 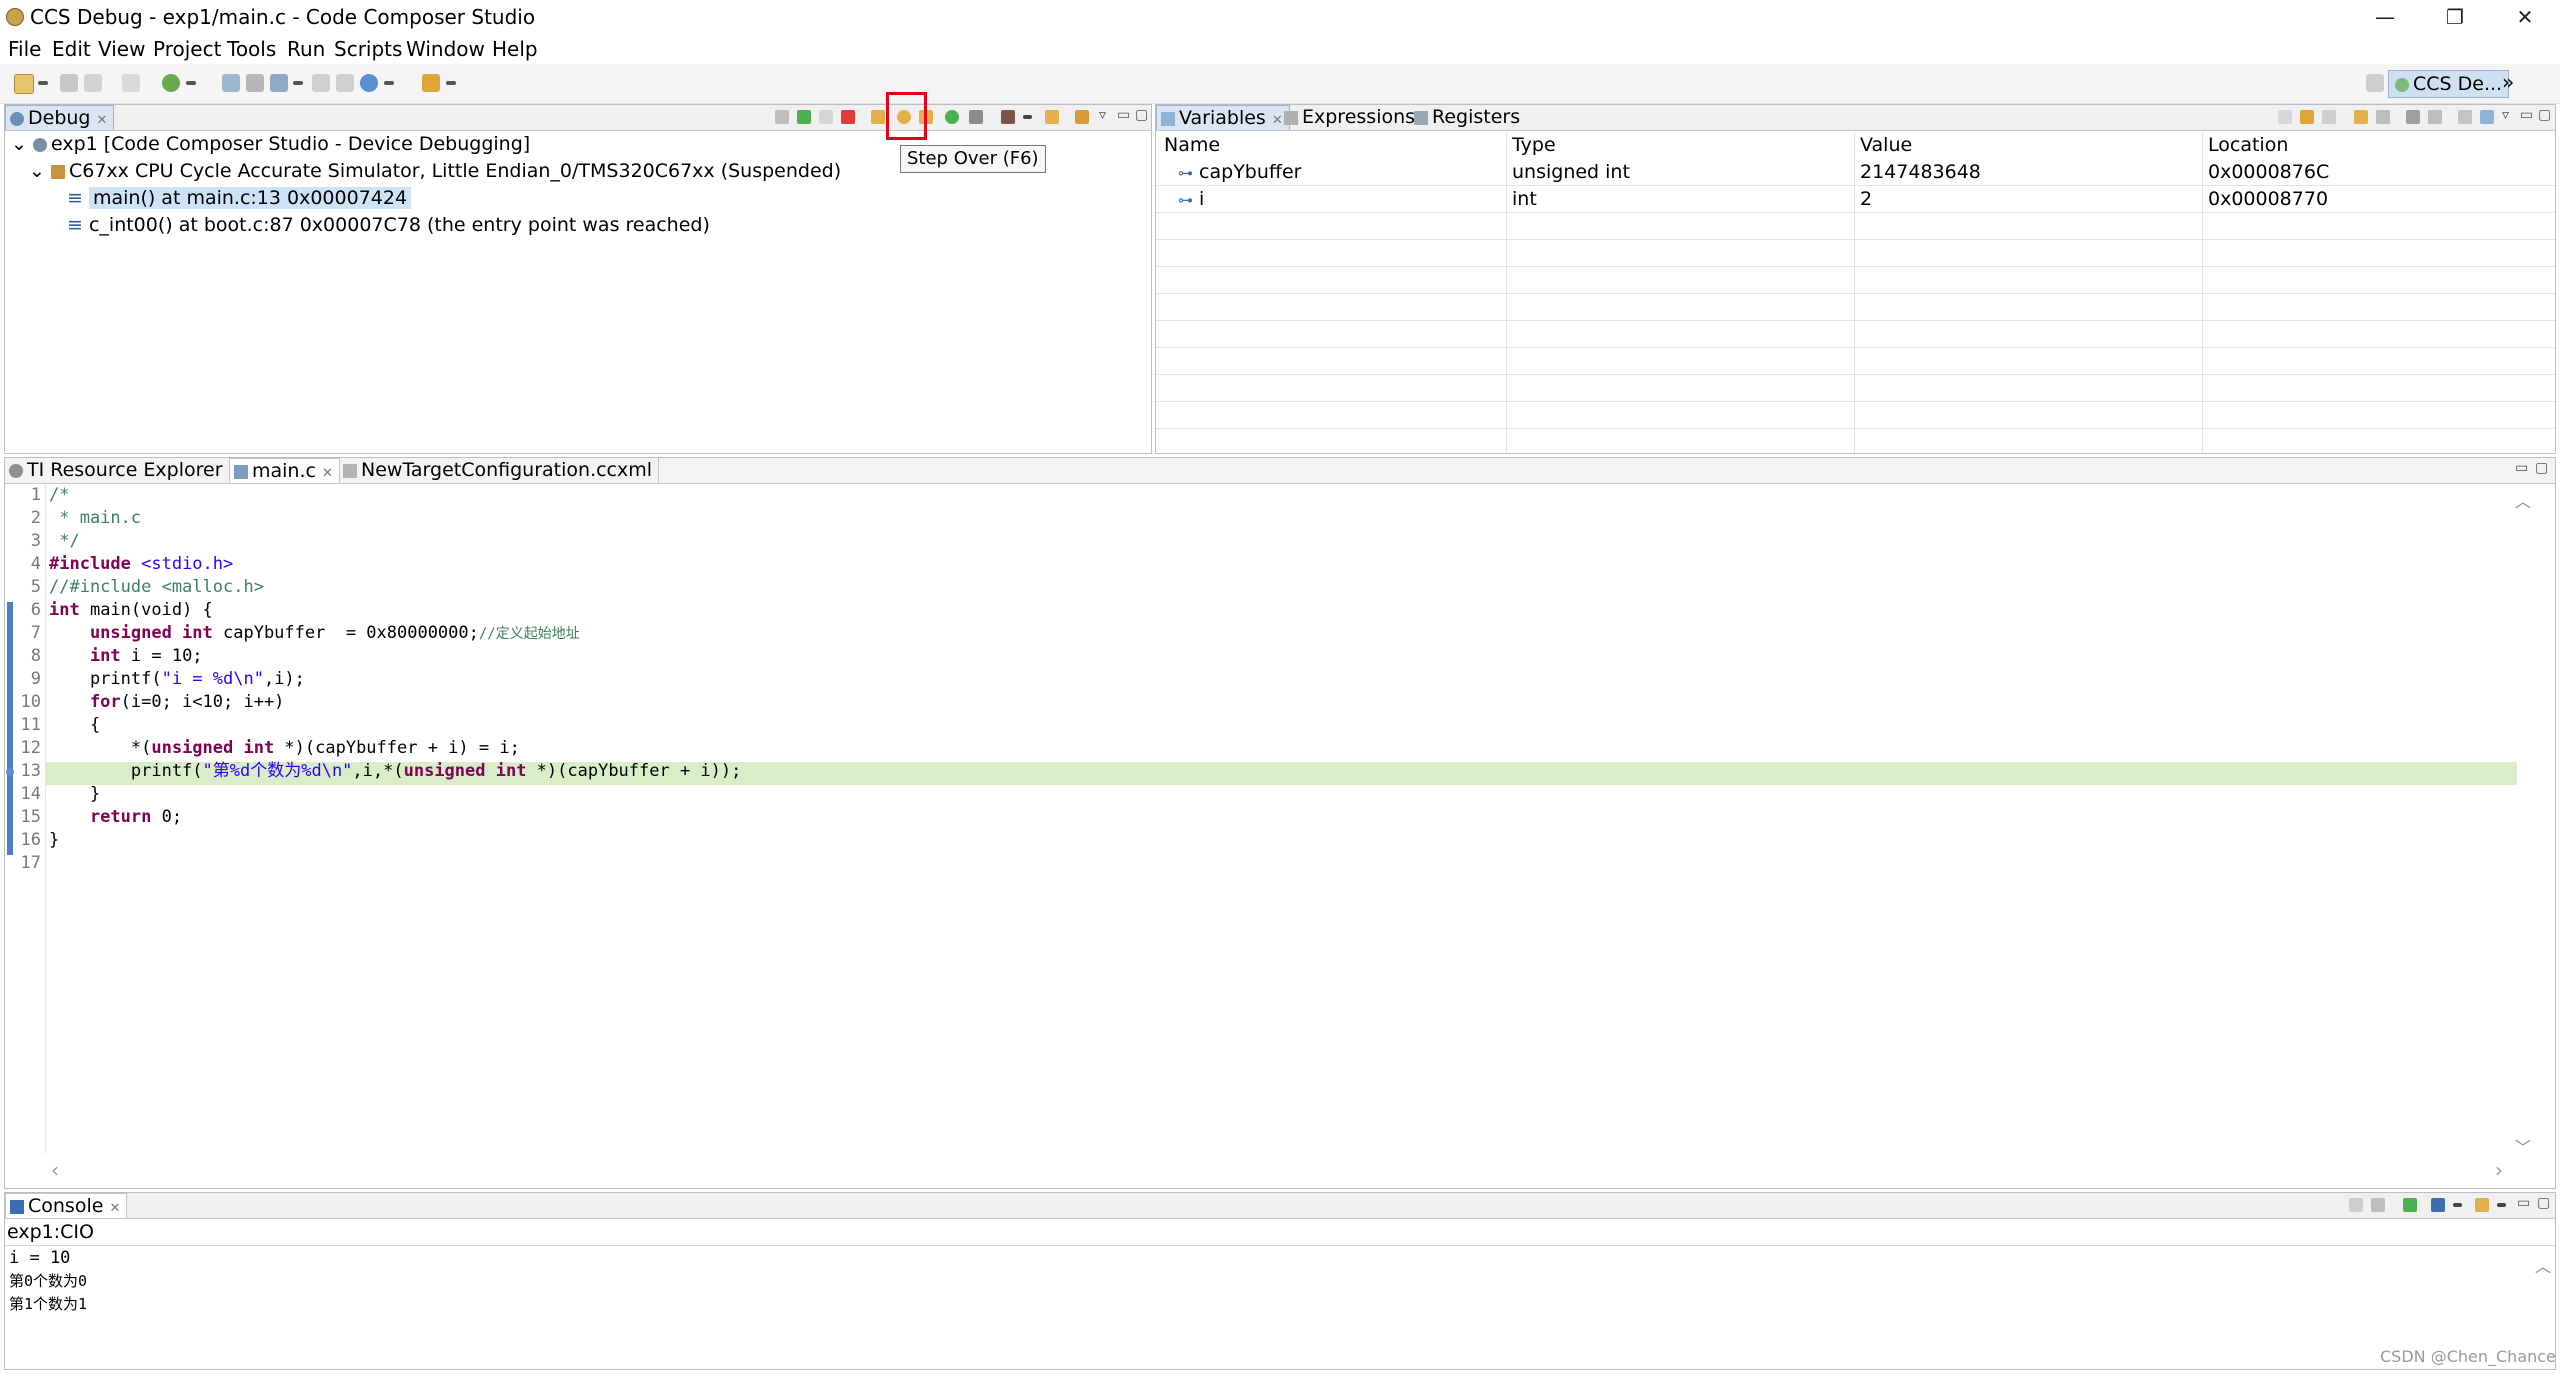 I want to click on minimize-button: —, so click(x=2385, y=17).